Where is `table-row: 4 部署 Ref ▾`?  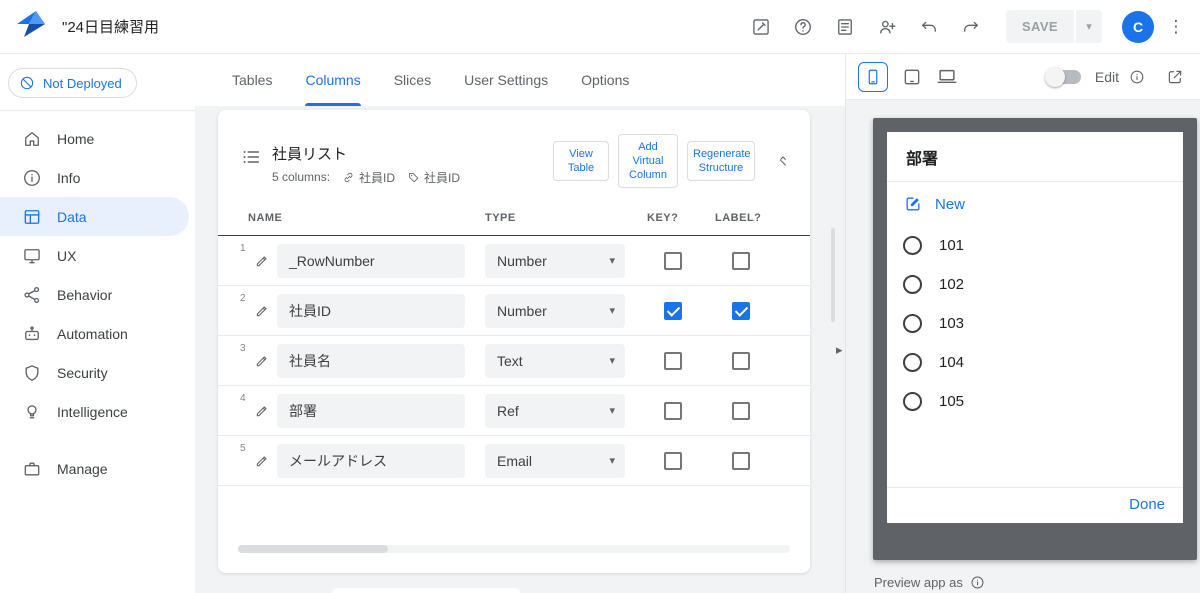 table-row: 4 部署 Ref ▾ is located at coordinates (514, 411).